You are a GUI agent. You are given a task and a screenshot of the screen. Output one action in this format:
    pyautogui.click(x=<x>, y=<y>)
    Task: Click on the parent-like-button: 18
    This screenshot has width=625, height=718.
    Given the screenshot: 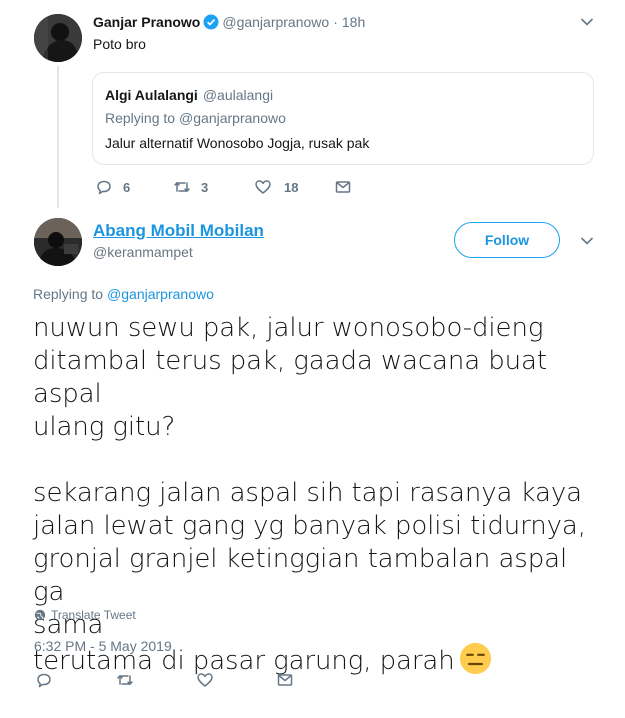 What is the action you would take?
    pyautogui.click(x=276, y=187)
    